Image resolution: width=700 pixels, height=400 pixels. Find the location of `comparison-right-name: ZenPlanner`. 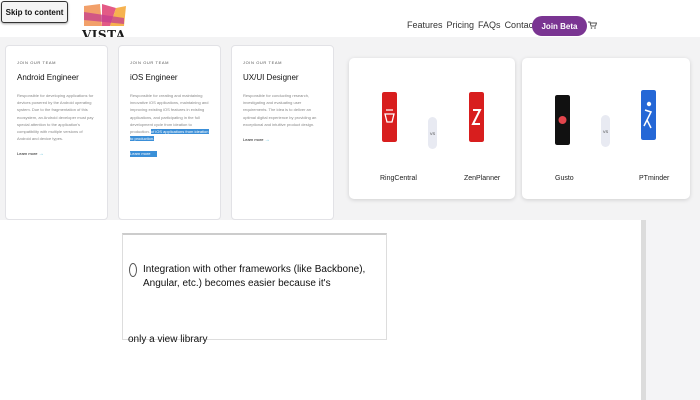

comparison-right-name: ZenPlanner is located at coordinates (482, 178).